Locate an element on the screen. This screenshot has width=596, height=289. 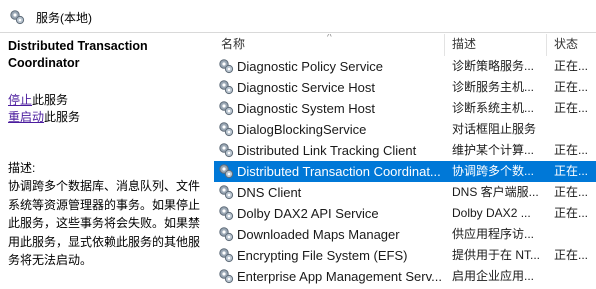
column-status-label: 状态 is located at coordinates (566, 44).